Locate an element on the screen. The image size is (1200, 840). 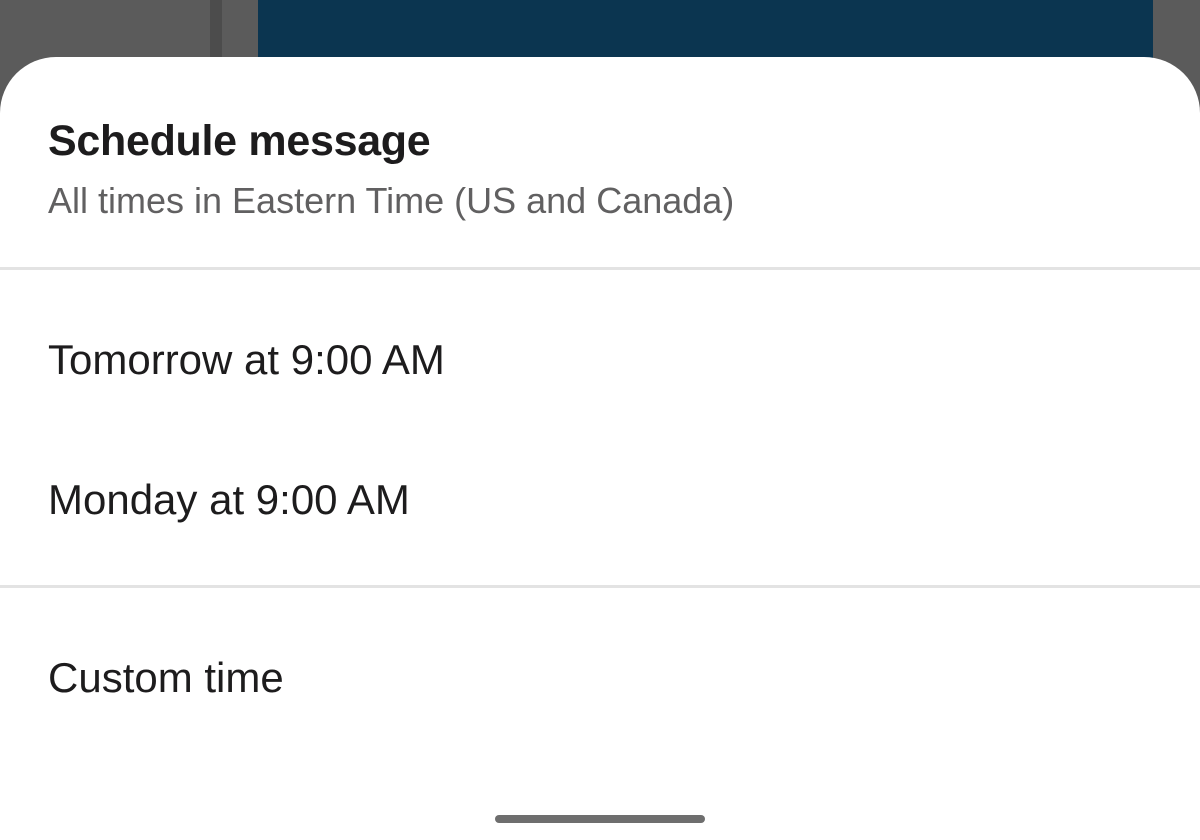
options-divider is located at coordinates (600, 586).